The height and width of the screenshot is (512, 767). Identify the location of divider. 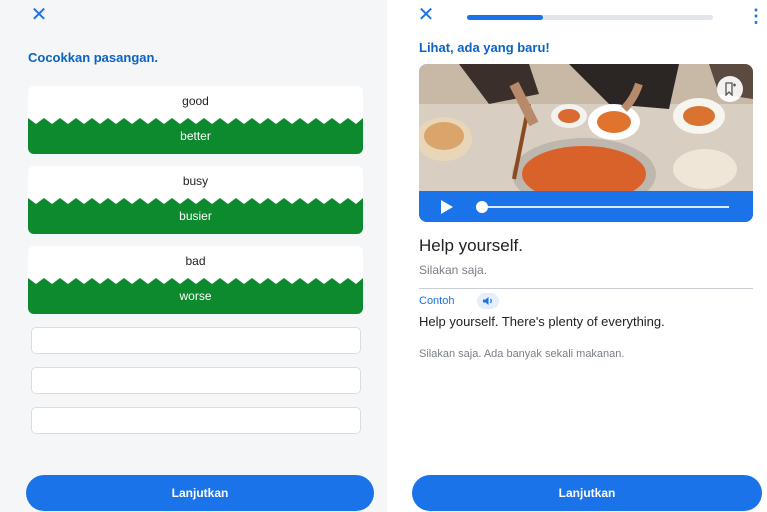
(586, 288).